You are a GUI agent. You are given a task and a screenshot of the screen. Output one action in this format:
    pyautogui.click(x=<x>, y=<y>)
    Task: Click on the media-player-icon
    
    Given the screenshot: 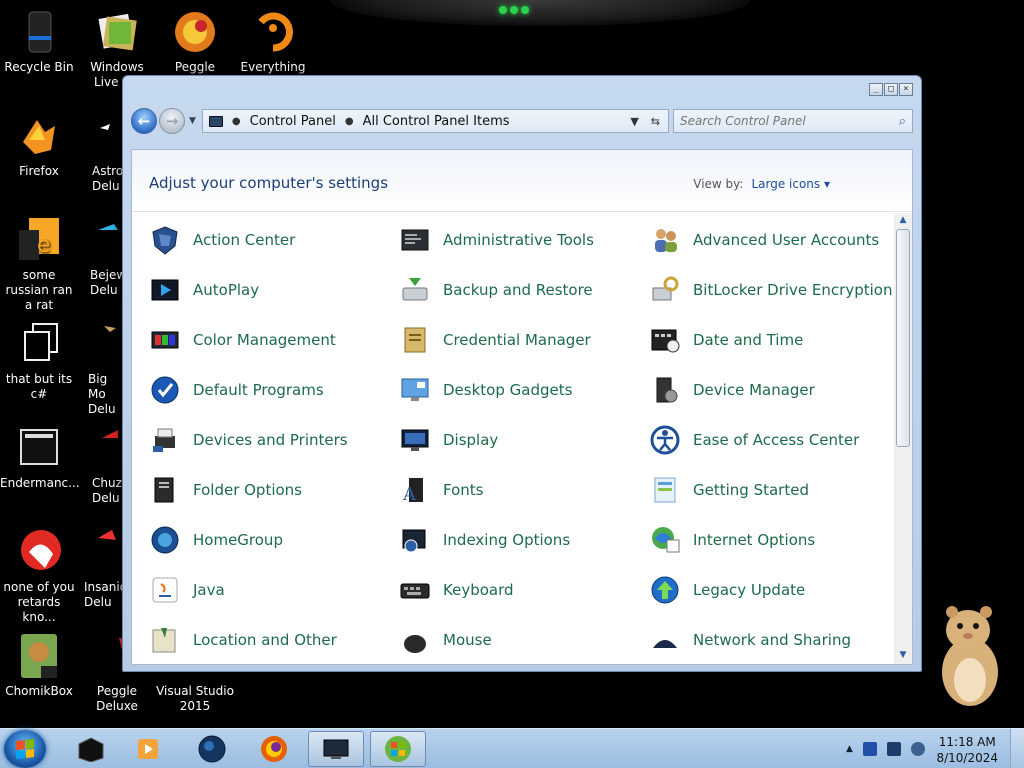 What is the action you would take?
    pyautogui.click(x=148, y=749)
    